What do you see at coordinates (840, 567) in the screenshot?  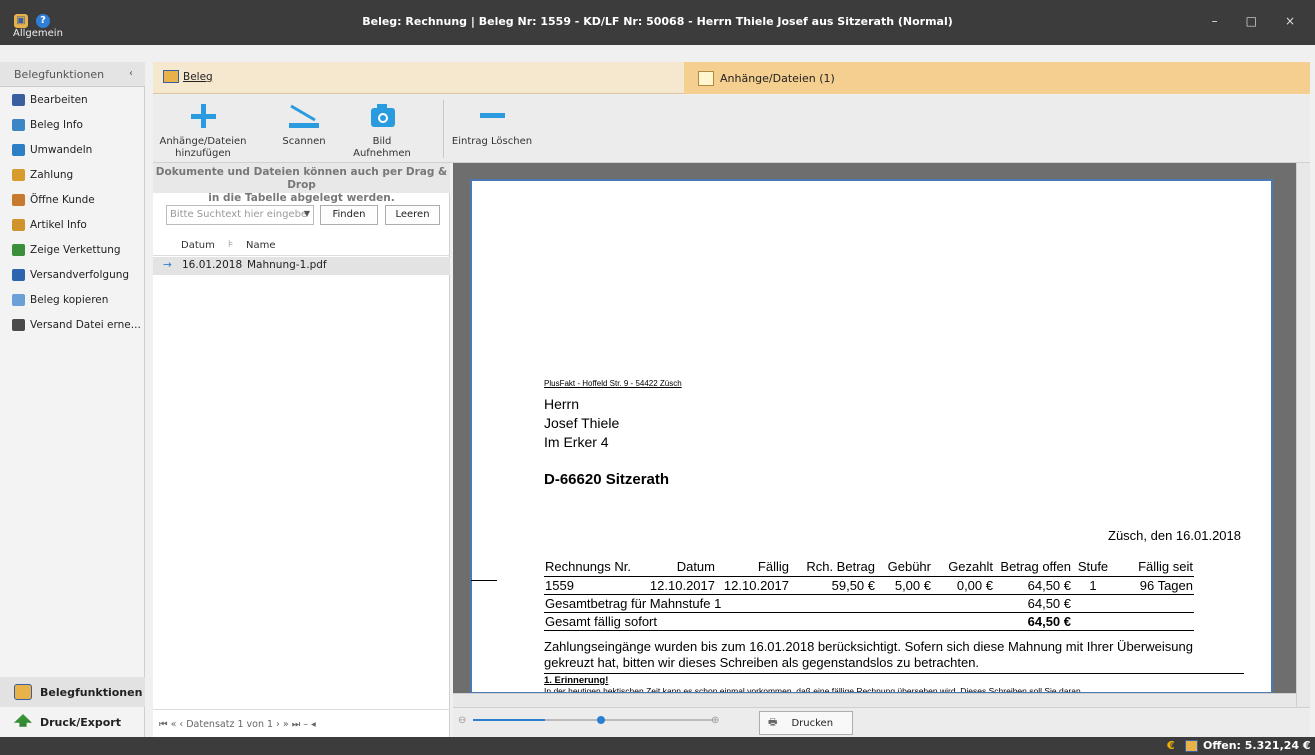 I see `table-header-cell: Rch. Betrag` at bounding box center [840, 567].